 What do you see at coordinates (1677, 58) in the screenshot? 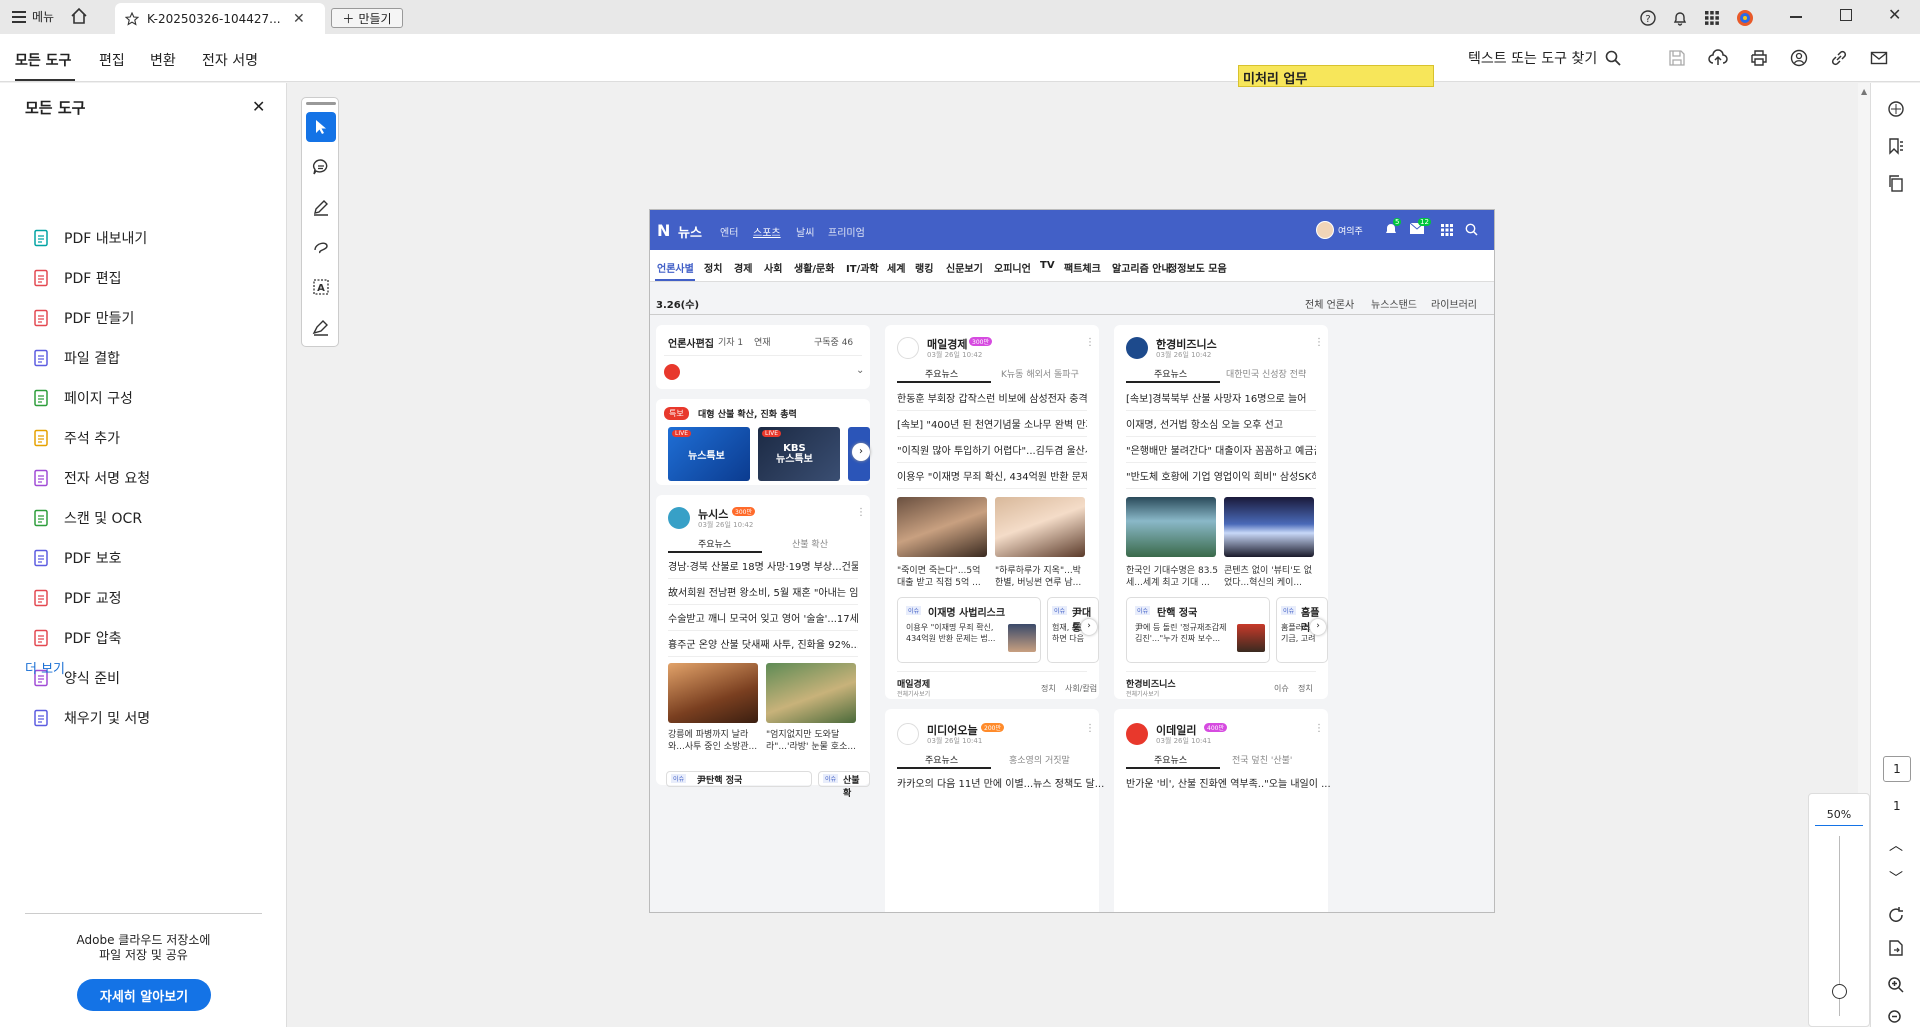
I see `save-icon` at bounding box center [1677, 58].